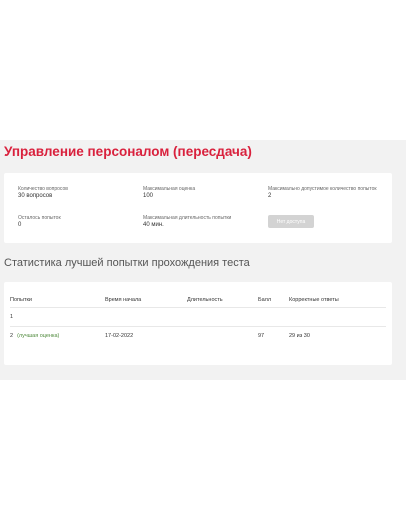 The width and height of the screenshot is (406, 516). I want to click on max-attempts-value: 2, so click(270, 196).